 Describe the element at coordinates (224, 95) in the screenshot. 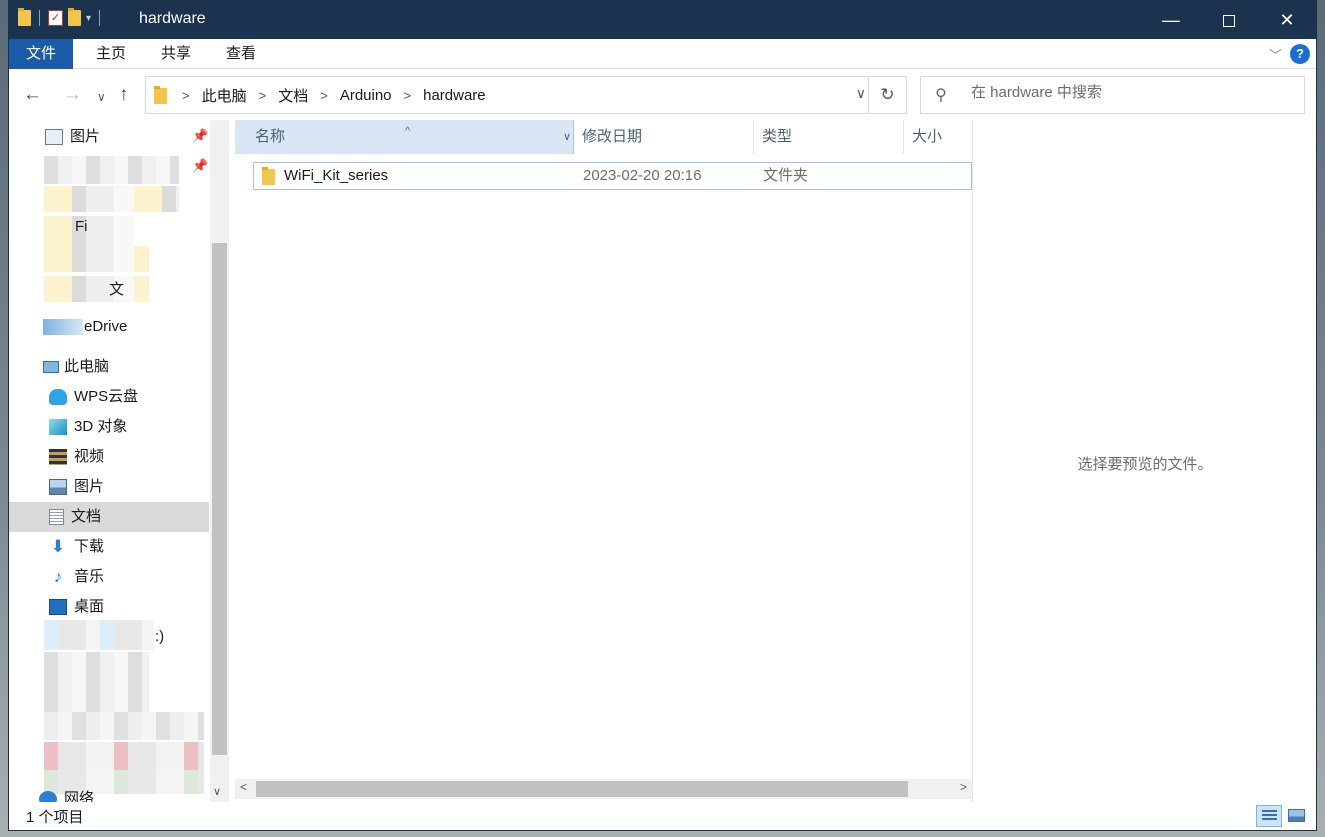

I see `breadcrumb-item-this-pc: 此电脑` at that location.